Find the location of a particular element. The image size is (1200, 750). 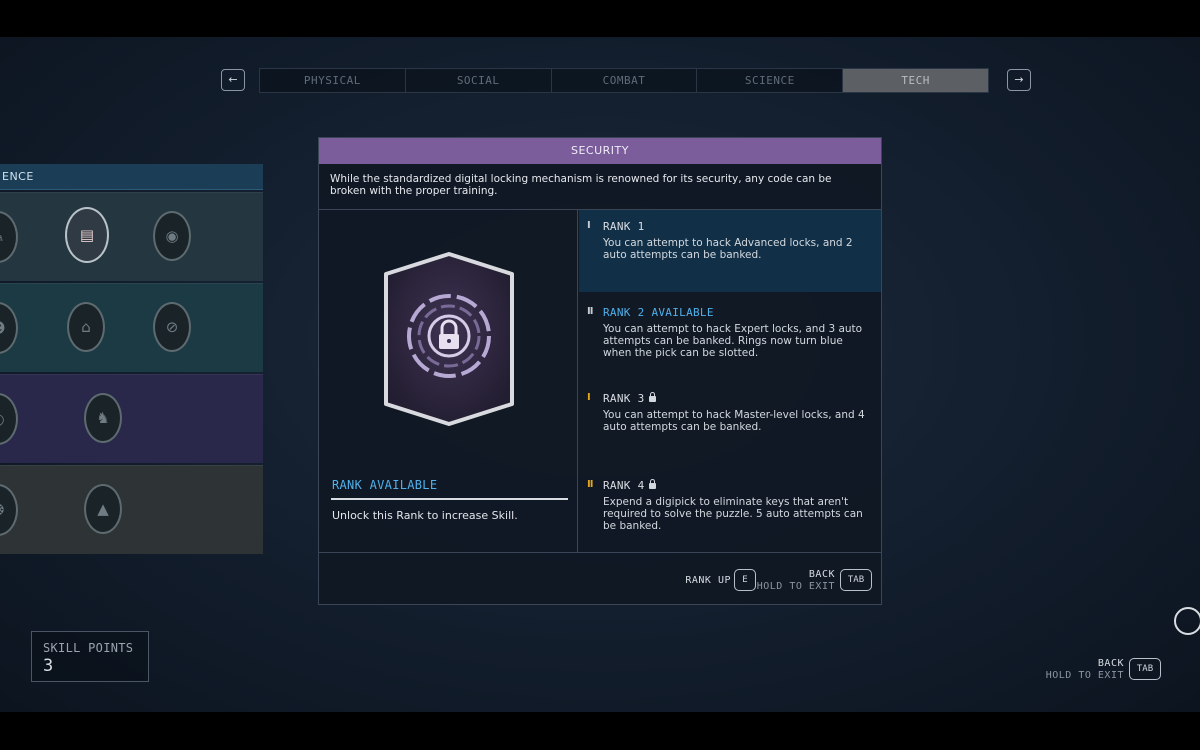

screen-back-button: TAB is located at coordinates (1145, 669).